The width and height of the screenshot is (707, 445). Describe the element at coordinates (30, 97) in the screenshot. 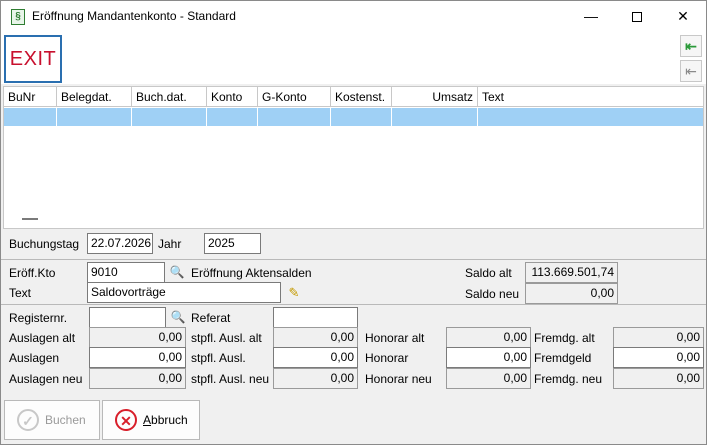

I see `col-header-bunr: BuNr` at that location.